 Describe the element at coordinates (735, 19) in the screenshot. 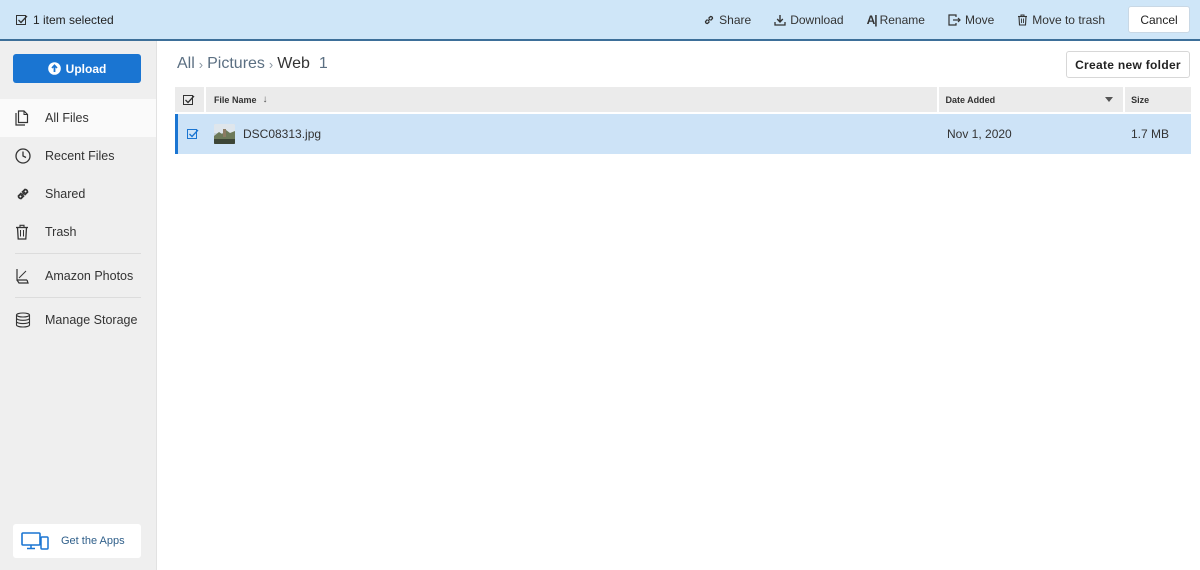

I see `share-label: Share` at that location.